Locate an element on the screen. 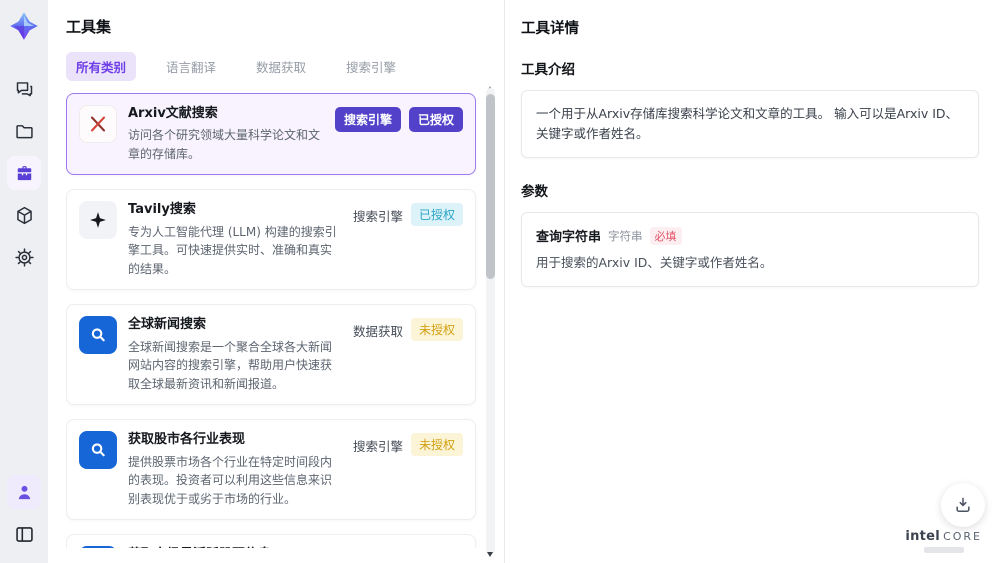  news-search-icon is located at coordinates (98, 335).